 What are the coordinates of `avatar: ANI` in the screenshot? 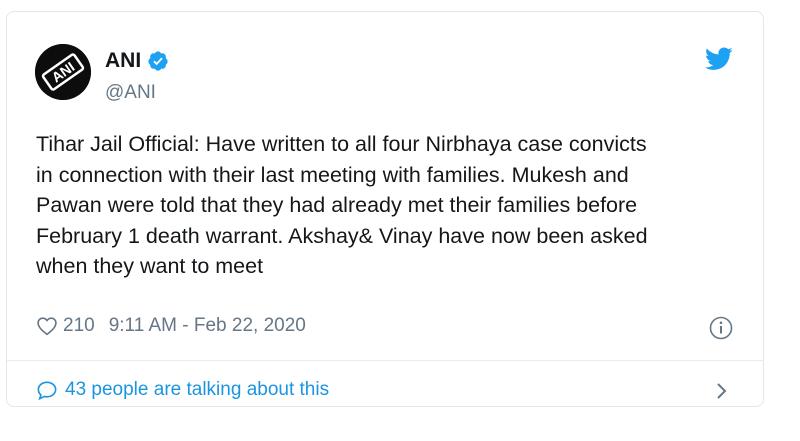 It's located at (63, 72).